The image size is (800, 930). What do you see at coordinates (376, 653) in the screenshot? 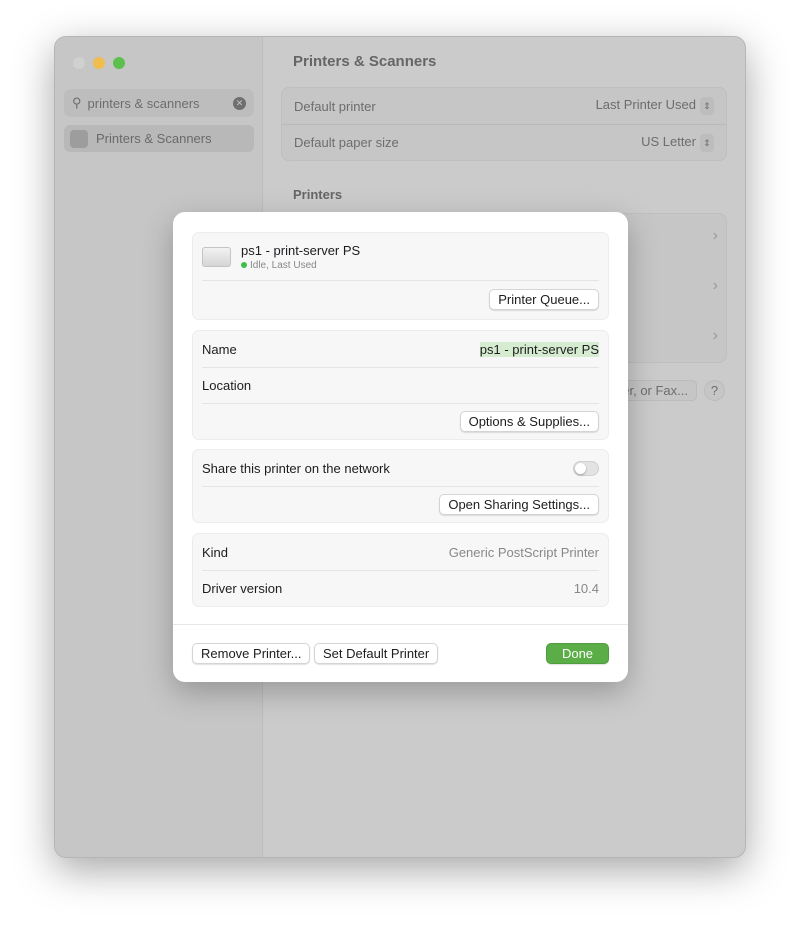
I see `set-default-printer-button: Set Default Printer` at bounding box center [376, 653].